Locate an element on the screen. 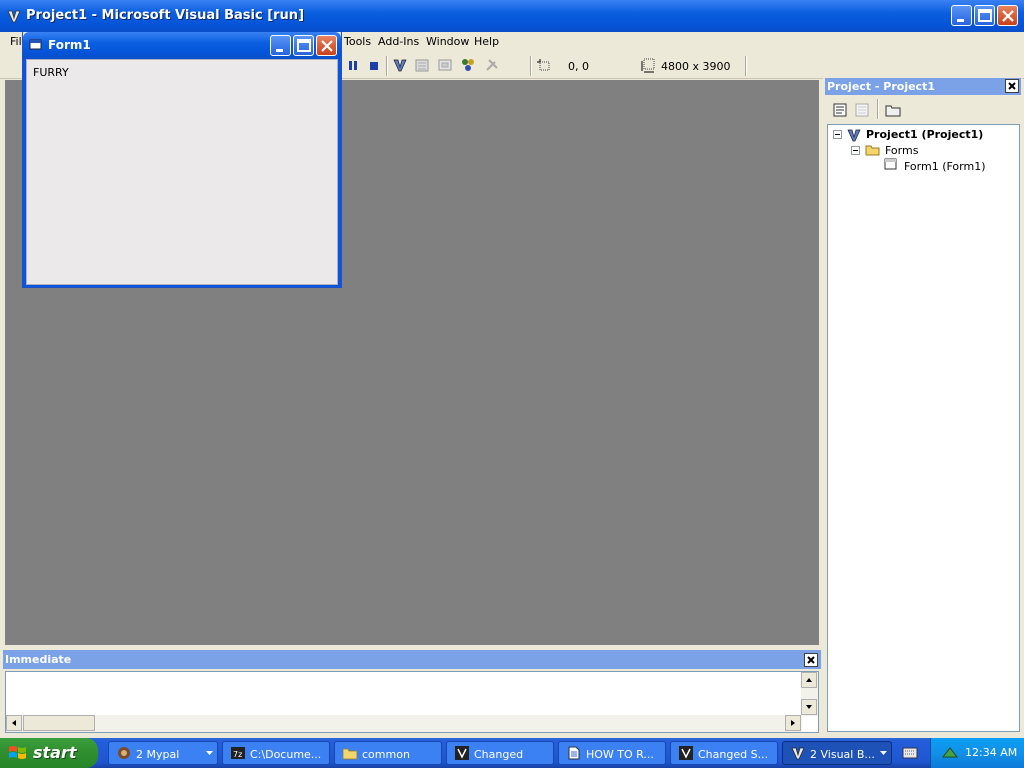 This screenshot has width=1024, height=768. taskbar-button-mypal: 2 Mypal is located at coordinates (163, 753).